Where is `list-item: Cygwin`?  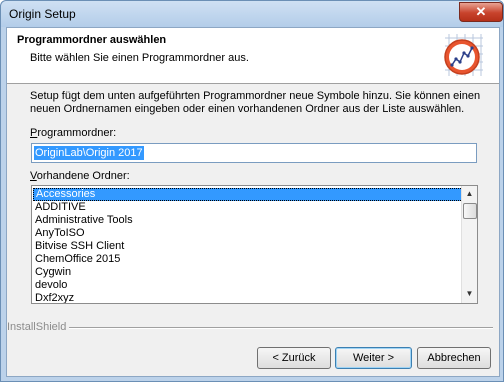
list-item: Cygwin is located at coordinates (247, 272).